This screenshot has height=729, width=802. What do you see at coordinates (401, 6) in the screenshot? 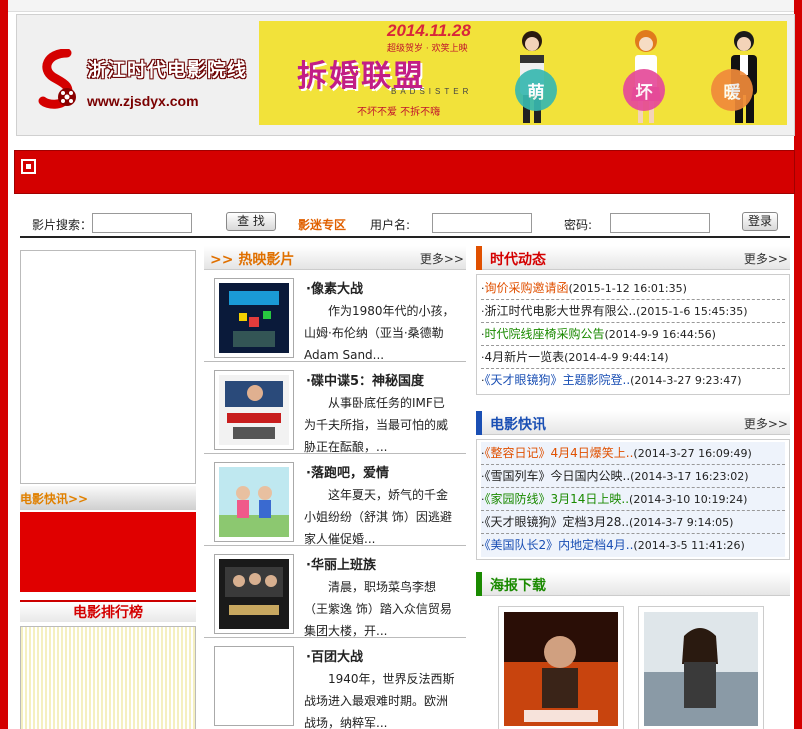
I see `top-strip` at bounding box center [401, 6].